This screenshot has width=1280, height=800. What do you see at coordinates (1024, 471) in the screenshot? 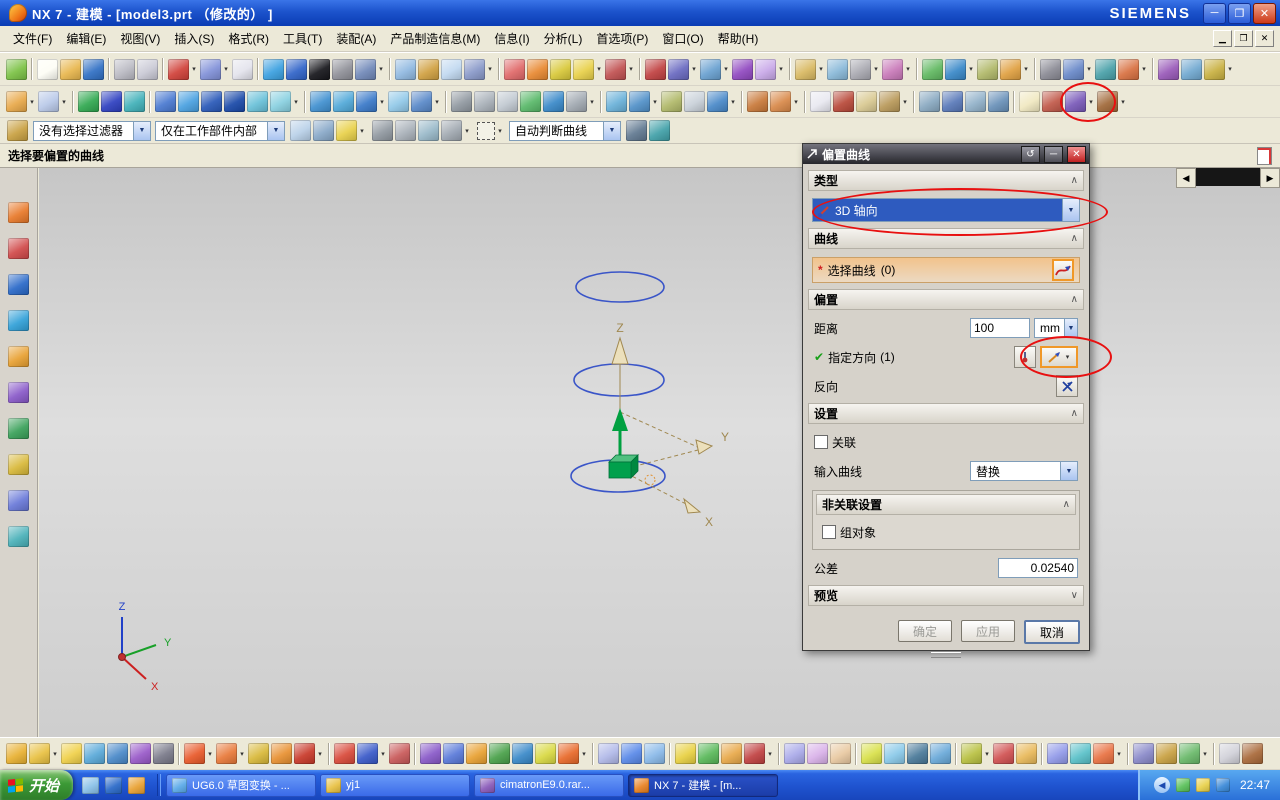
I see `input-curve-dropdown: 替换 ▼` at bounding box center [1024, 471].